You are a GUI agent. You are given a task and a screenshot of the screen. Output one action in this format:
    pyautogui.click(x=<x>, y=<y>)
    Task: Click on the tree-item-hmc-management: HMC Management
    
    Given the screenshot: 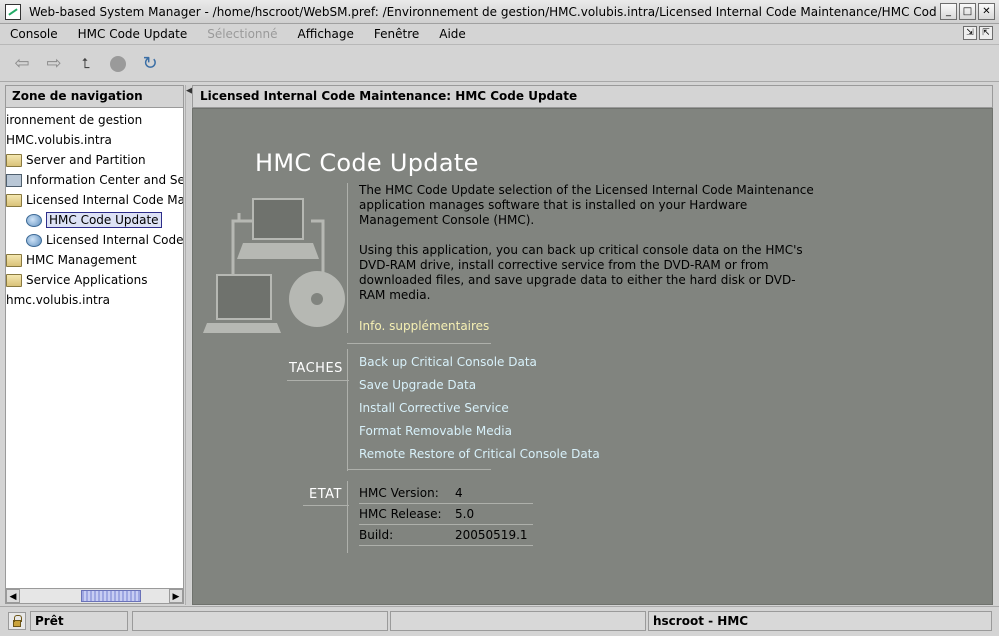 What is the action you would take?
    pyautogui.click(x=71, y=260)
    